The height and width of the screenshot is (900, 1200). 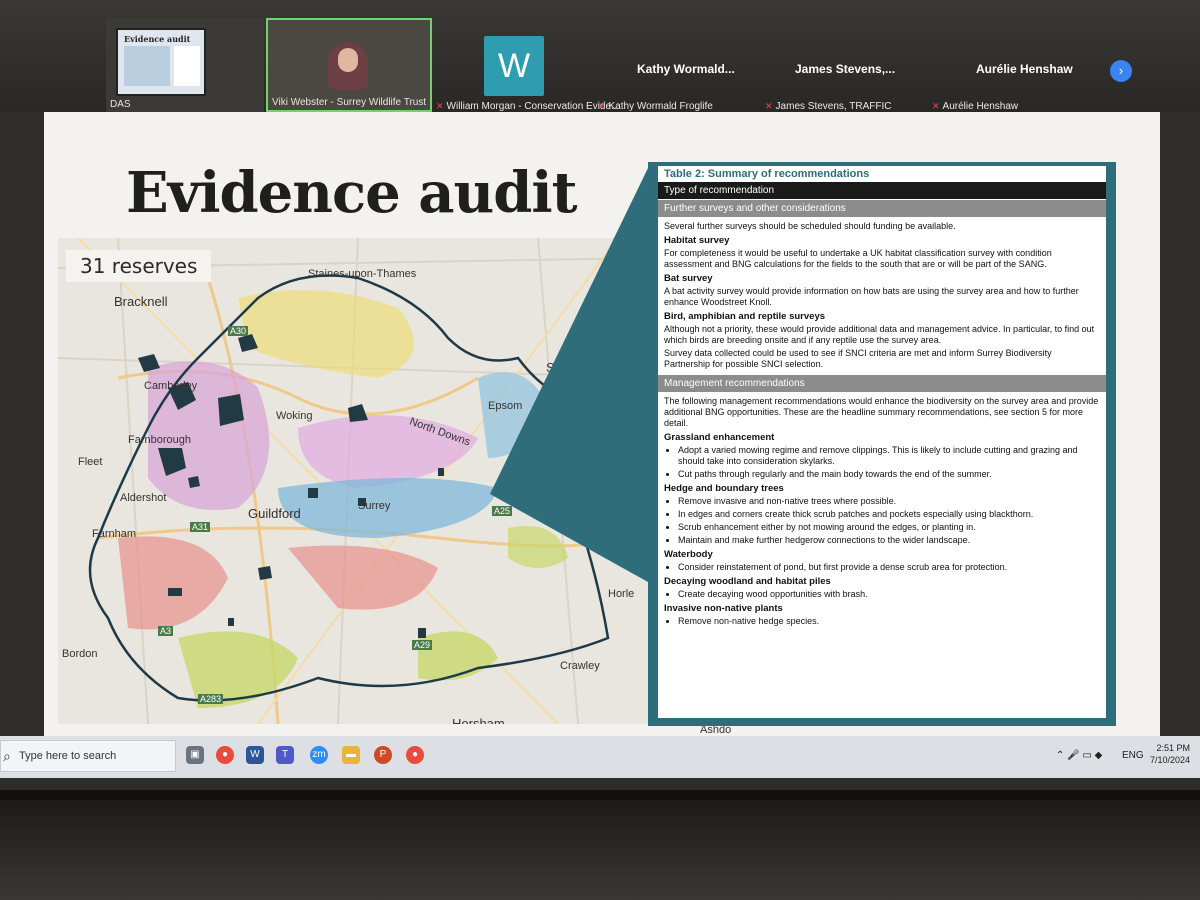 I want to click on word-icon: W, so click(x=255, y=755).